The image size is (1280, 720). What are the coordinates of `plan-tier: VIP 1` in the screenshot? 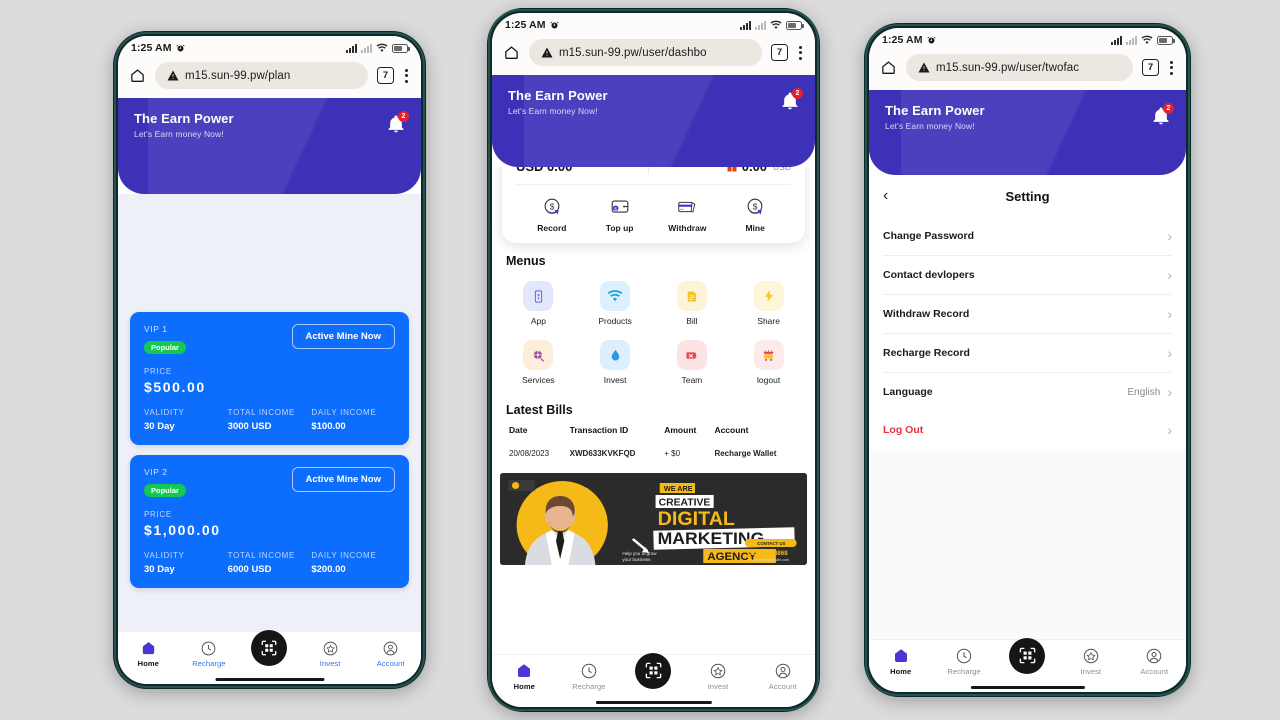 It's located at (156, 329).